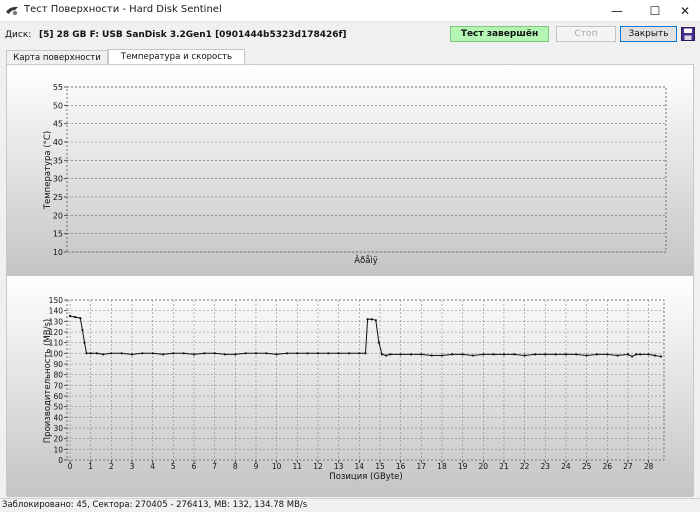  Describe the element at coordinates (58, 407) in the screenshot. I see `performance-y-tick-label: 50` at that location.